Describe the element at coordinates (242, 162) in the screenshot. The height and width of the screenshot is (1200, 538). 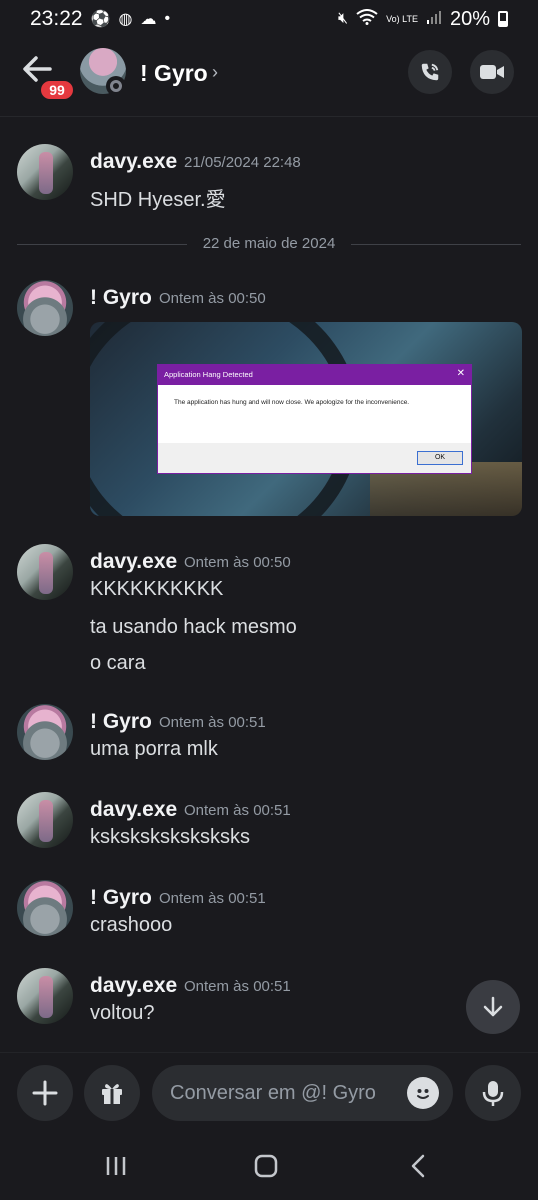
I see `message-timestamp: 21/05/2024 22:48` at that location.